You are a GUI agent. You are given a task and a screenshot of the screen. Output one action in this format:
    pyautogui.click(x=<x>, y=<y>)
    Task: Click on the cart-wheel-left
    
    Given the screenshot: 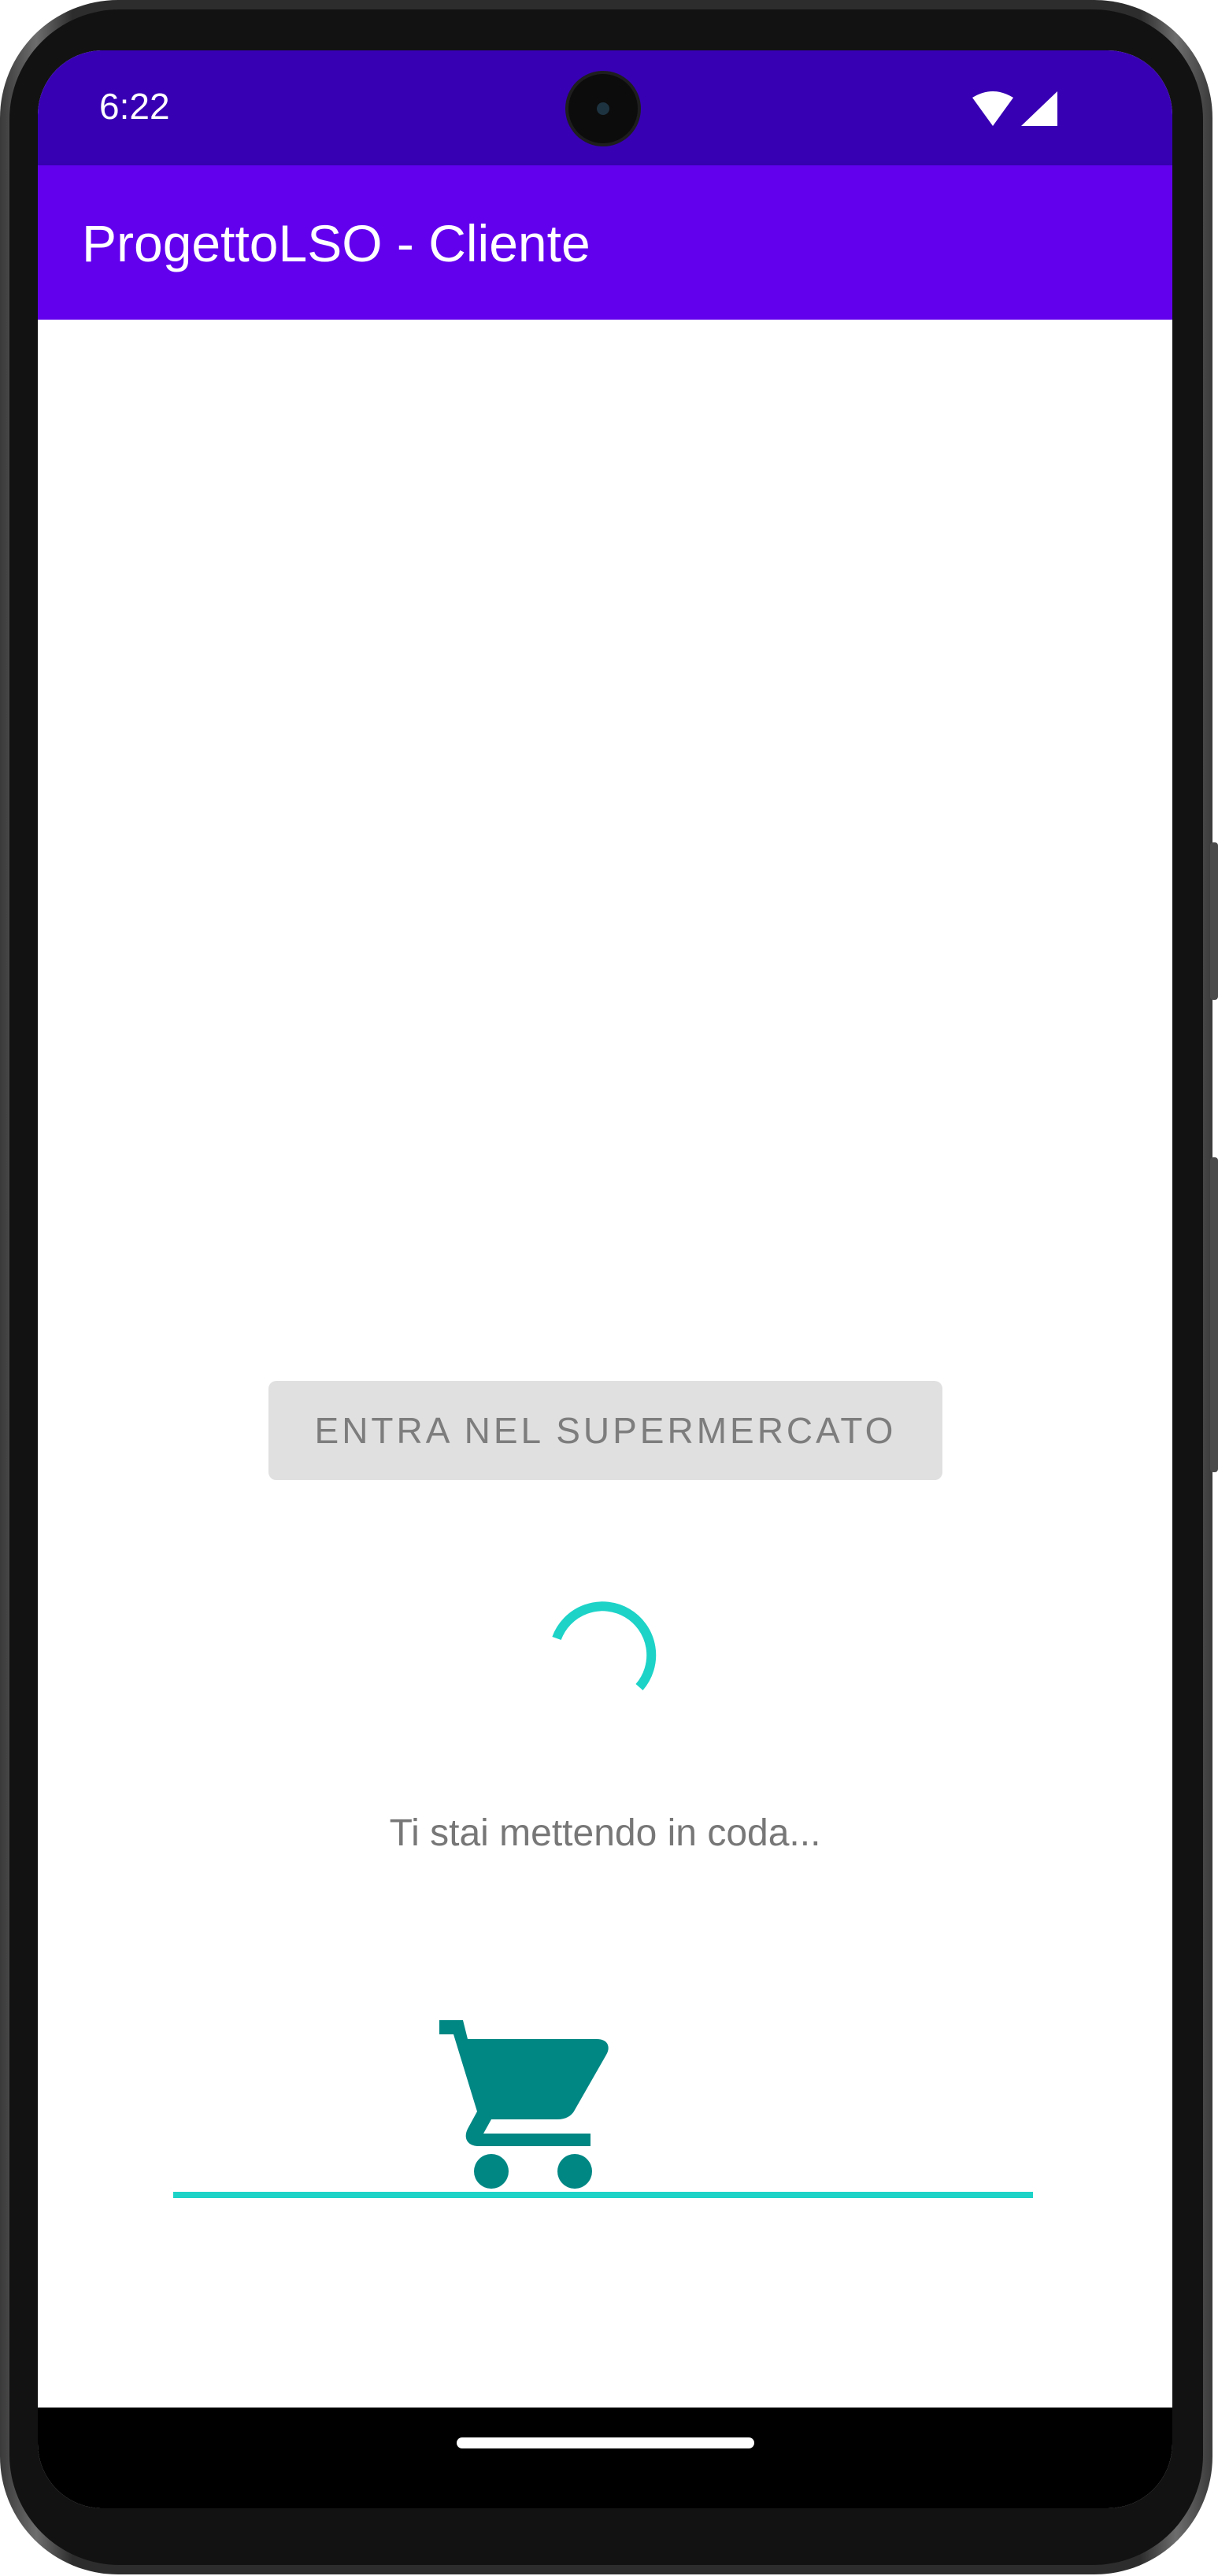 What is the action you would take?
    pyautogui.click(x=491, y=2171)
    